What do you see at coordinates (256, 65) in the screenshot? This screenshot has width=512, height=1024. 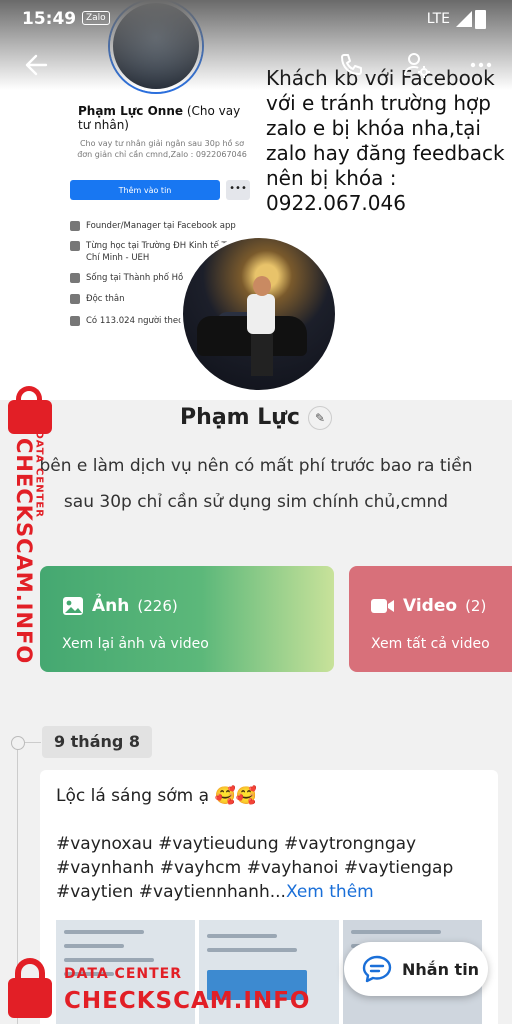 I see `top-bar` at bounding box center [256, 65].